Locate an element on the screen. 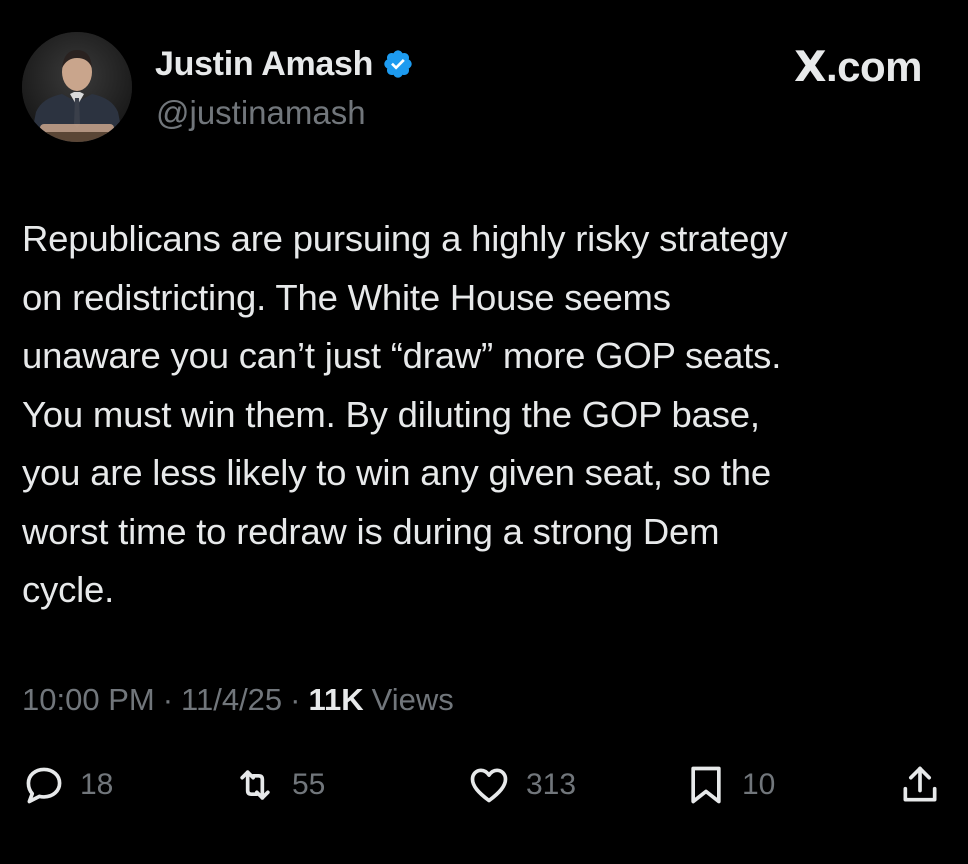 The width and height of the screenshot is (968, 864). x-logo-icon: X is located at coordinates (810, 66).